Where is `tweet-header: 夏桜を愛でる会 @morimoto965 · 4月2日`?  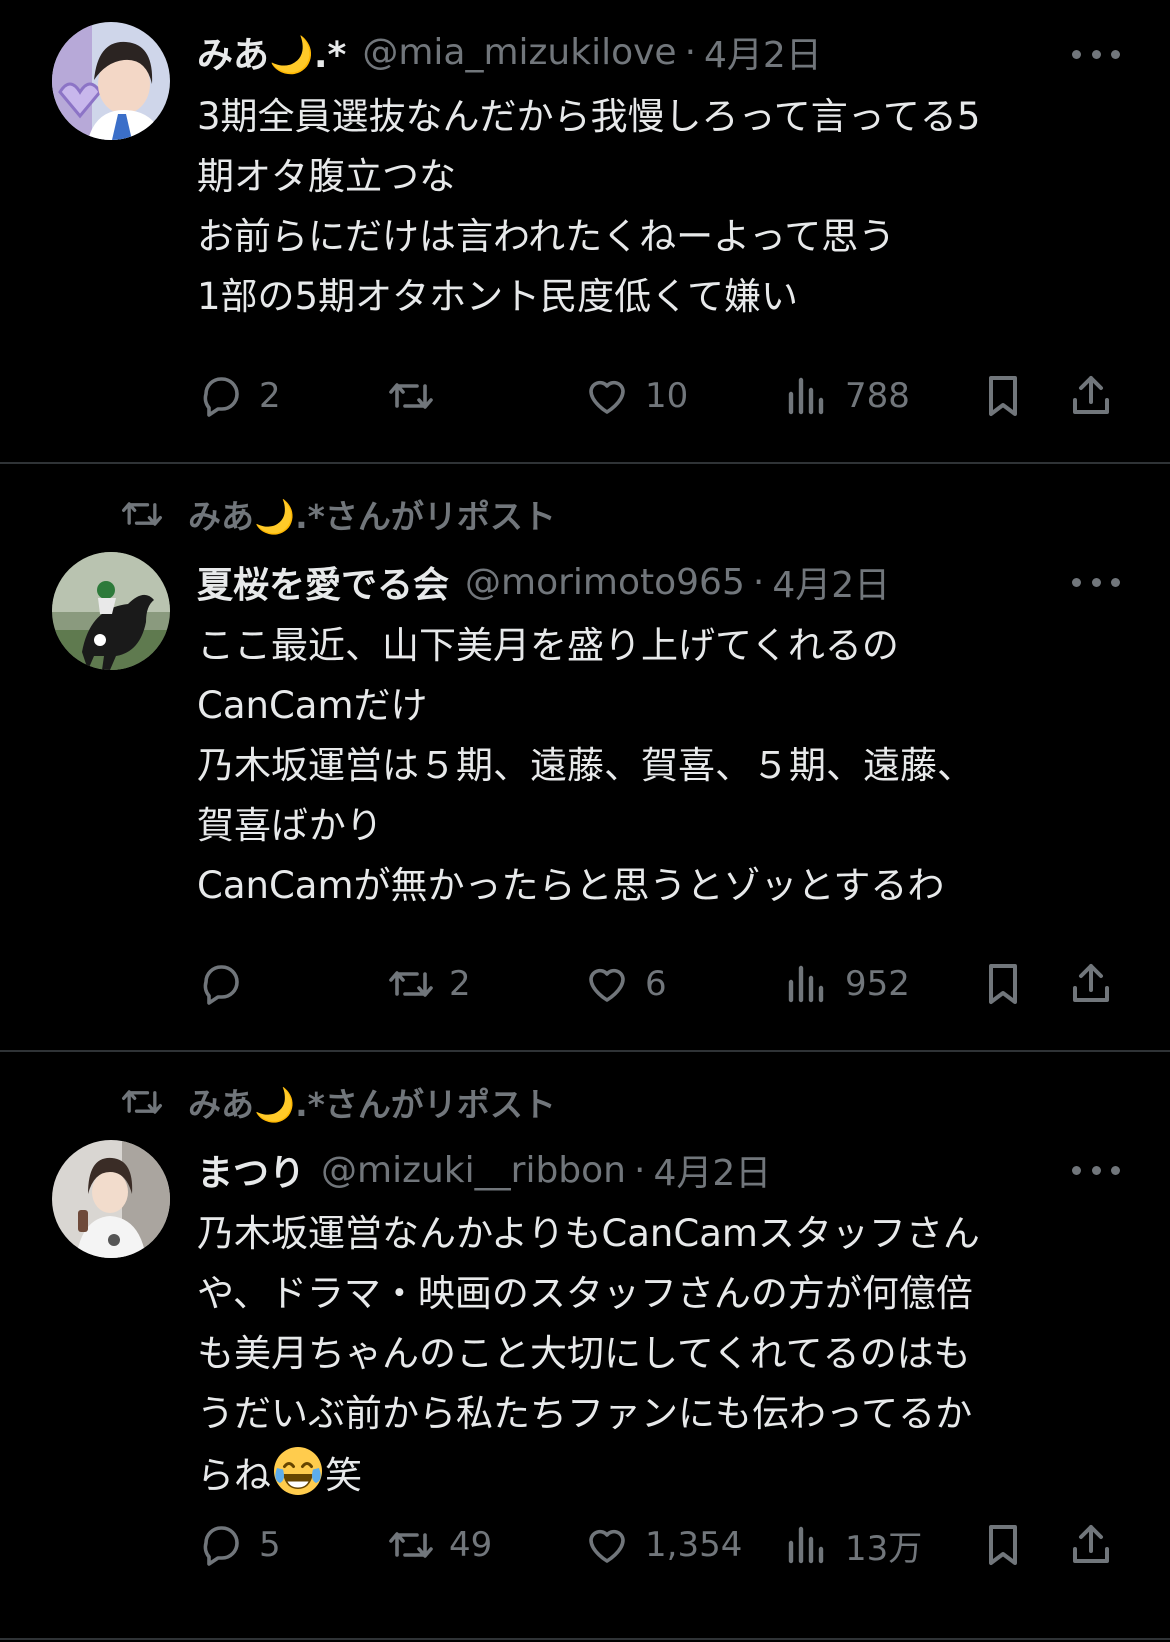 tweet-header: 夏桜を愛でる会 @morimoto965 · 4月2日 is located at coordinates (683, 582).